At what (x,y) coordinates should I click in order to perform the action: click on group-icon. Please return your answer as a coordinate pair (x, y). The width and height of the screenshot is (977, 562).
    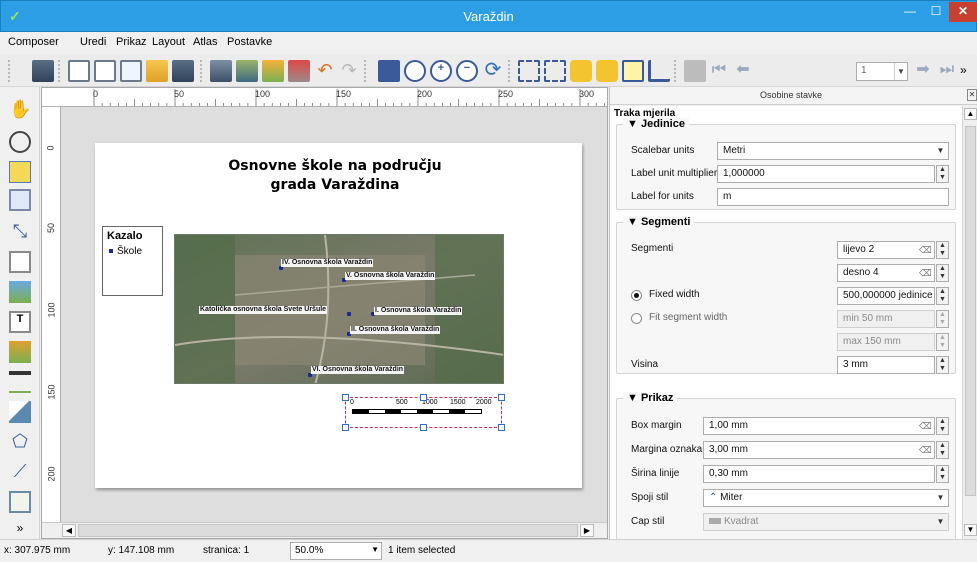
    Looking at the image, I should click on (529, 71).